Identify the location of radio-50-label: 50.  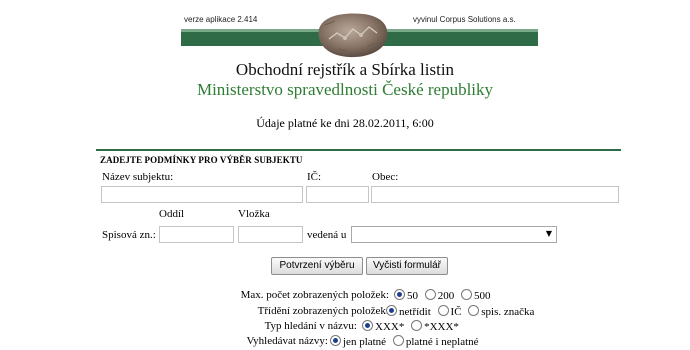
(412, 296).